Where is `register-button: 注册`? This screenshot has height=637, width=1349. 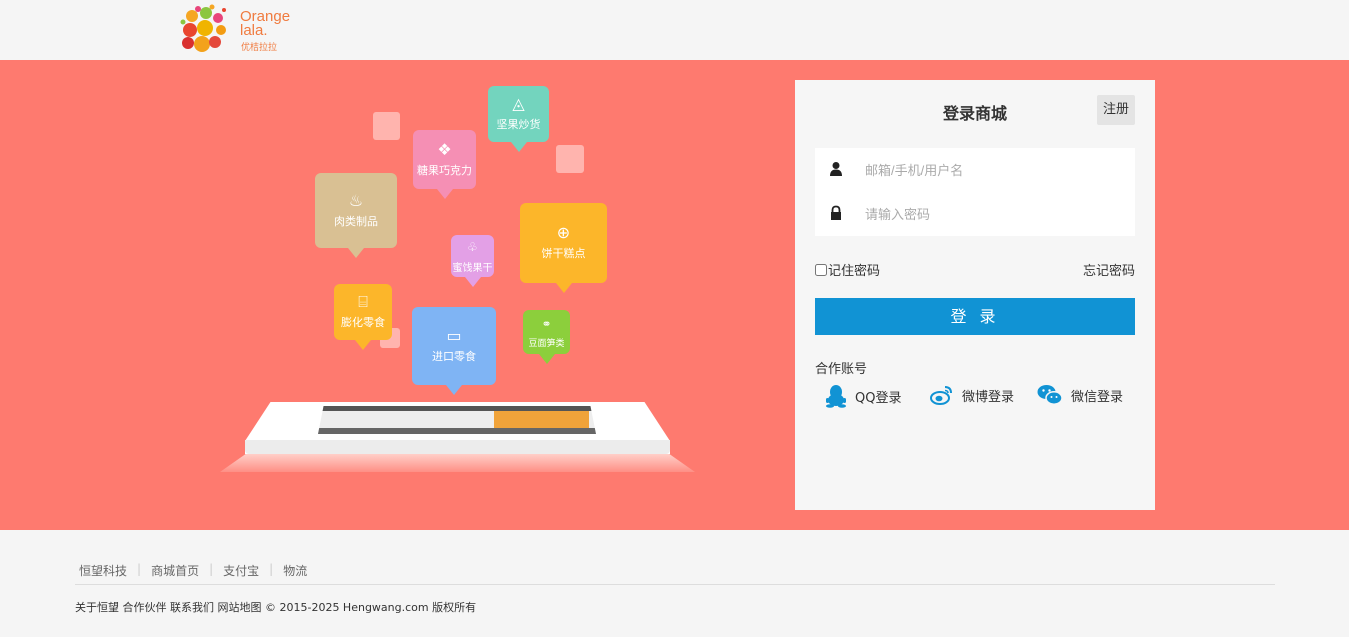
register-button: 注册 is located at coordinates (1116, 110).